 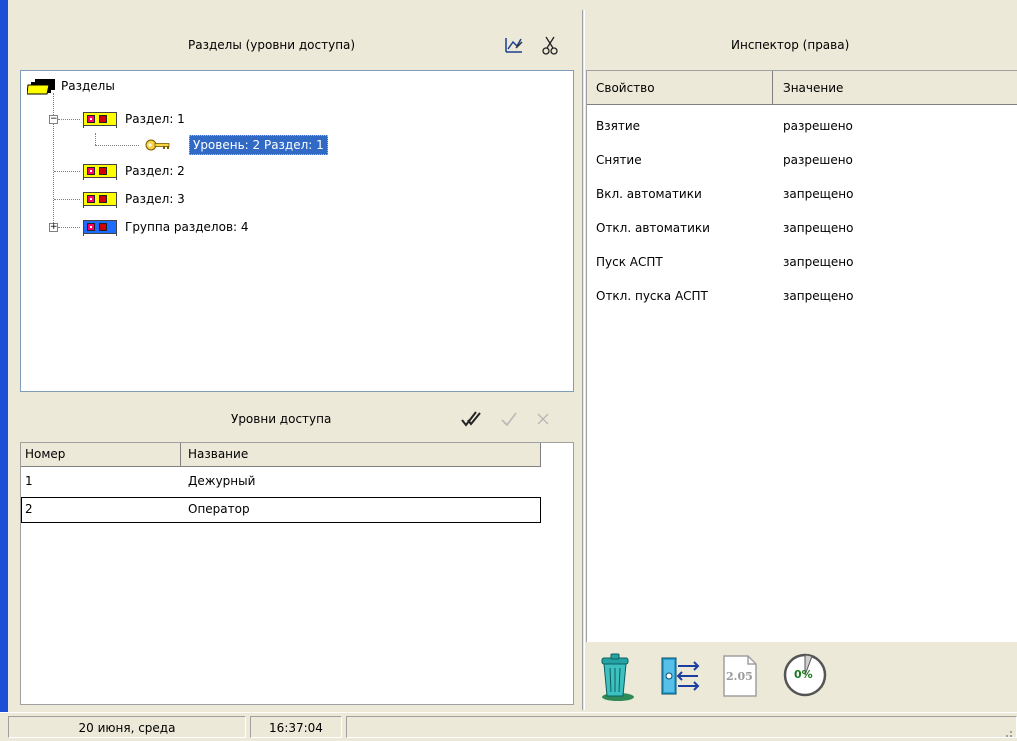 I want to click on trash-icon, so click(x=616, y=677).